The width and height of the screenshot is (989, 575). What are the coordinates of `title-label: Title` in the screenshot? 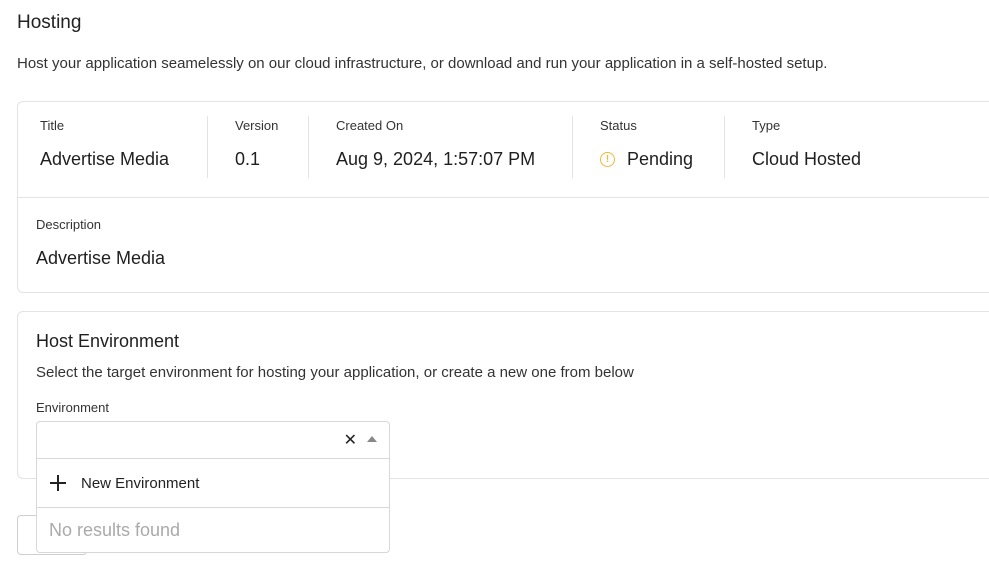 It's located at (52, 125).